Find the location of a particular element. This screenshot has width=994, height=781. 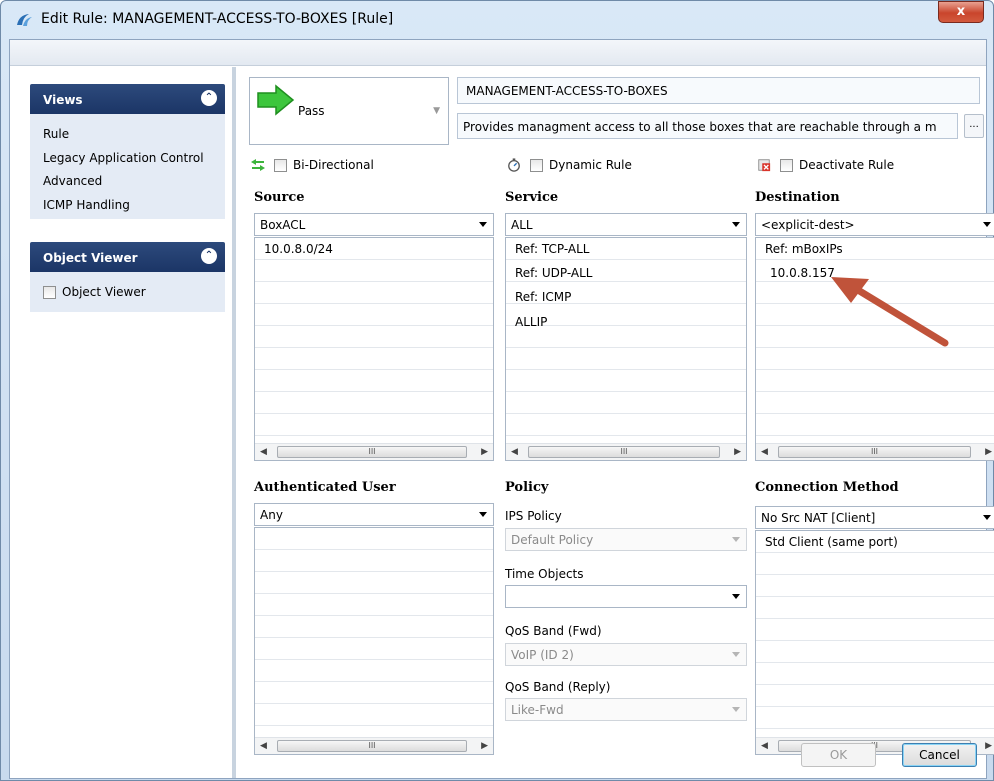

annotation-arrow-icon is located at coordinates (890, 312).